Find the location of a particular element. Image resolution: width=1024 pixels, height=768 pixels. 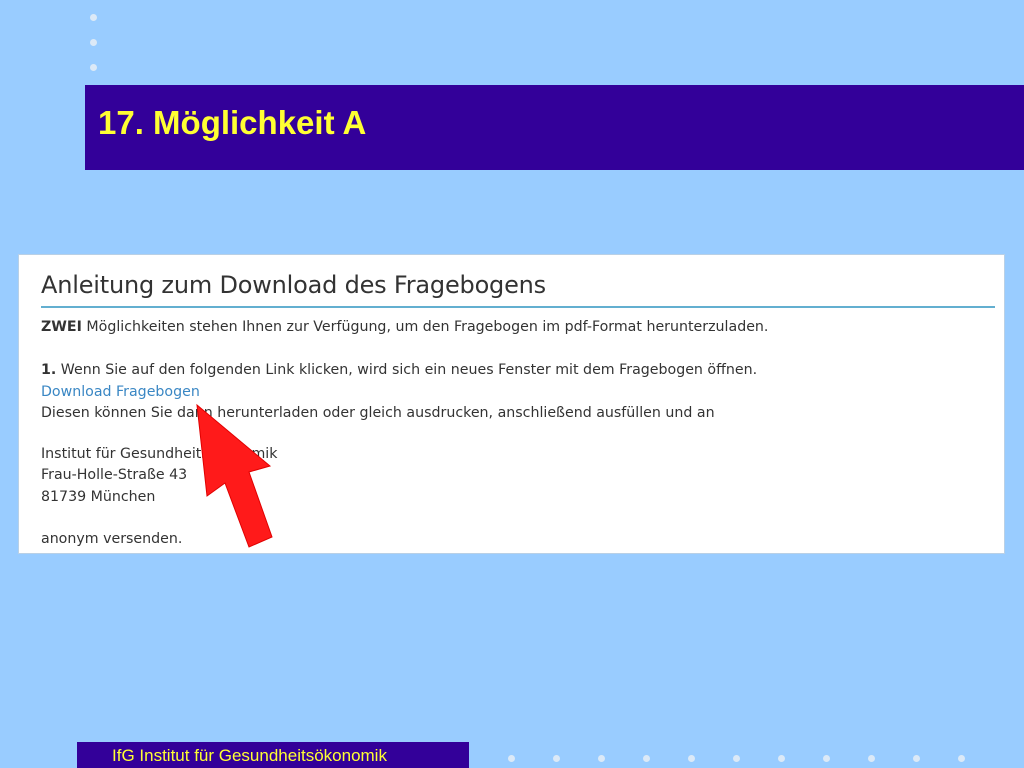

download-fragebogen-link: Download Fragebogen is located at coordinates (120, 392).